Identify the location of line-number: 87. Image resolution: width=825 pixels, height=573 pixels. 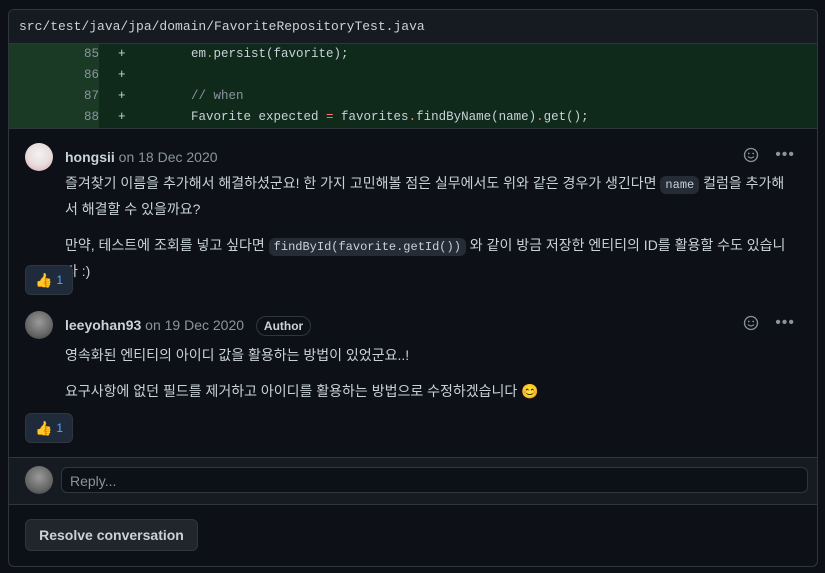
(54, 96).